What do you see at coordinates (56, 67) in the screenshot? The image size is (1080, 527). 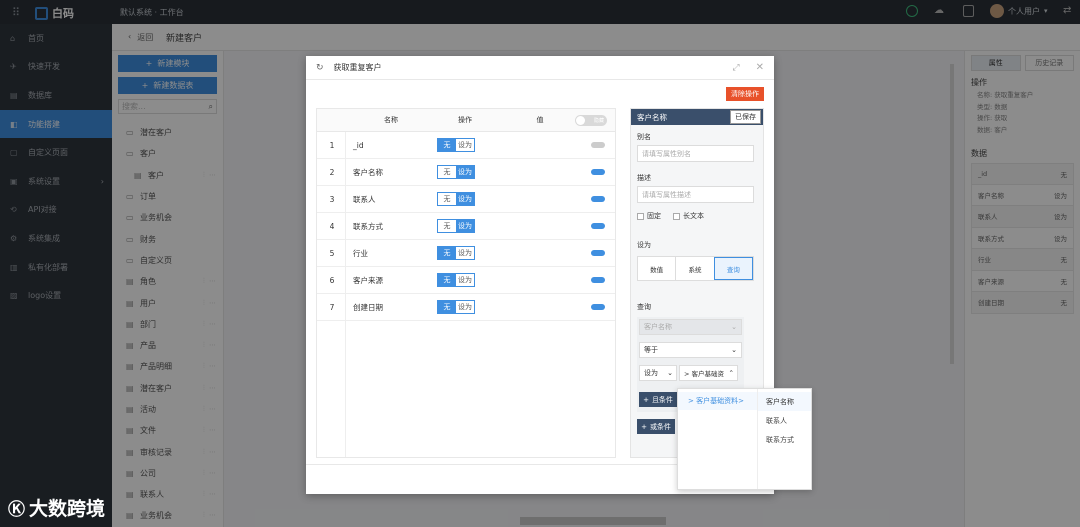 I see `sidebar-item: ✈ 快速开发` at bounding box center [56, 67].